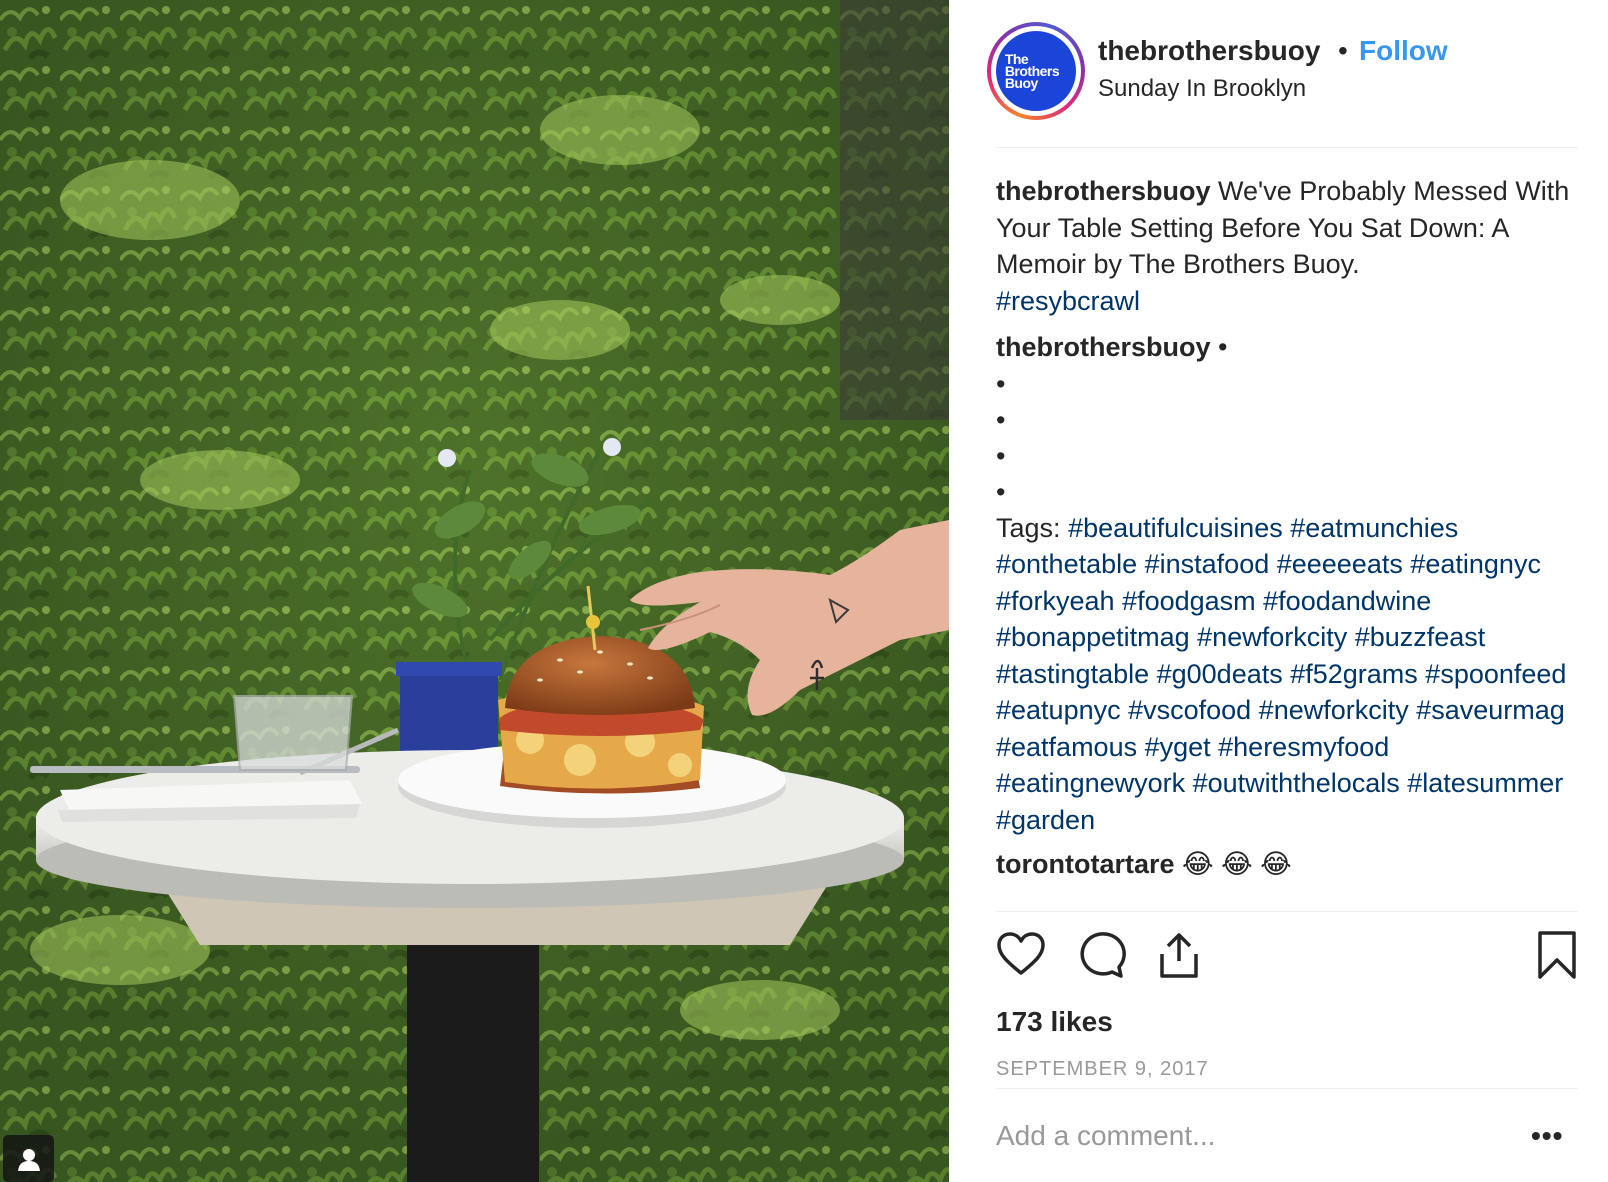 This screenshot has width=1608, height=1182. Describe the element at coordinates (1101, 955) in the screenshot. I see `comment-bubble-icon` at that location.